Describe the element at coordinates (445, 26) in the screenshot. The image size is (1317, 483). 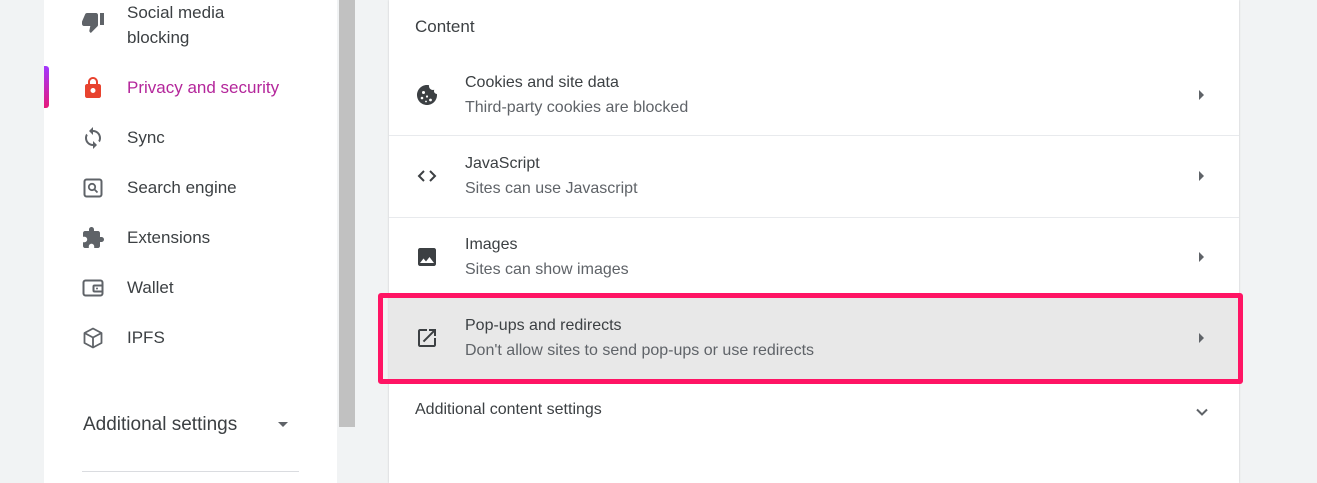
I see `section-title: Content` at that location.